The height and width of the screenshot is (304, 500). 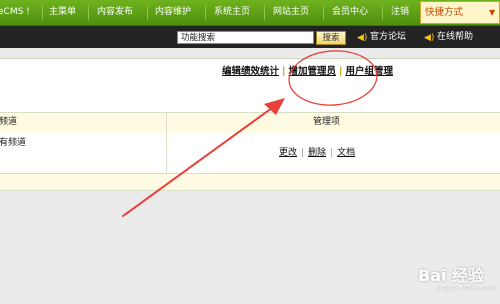 I want to click on edit-stats-link: 编辑绩效统计, so click(x=250, y=71).